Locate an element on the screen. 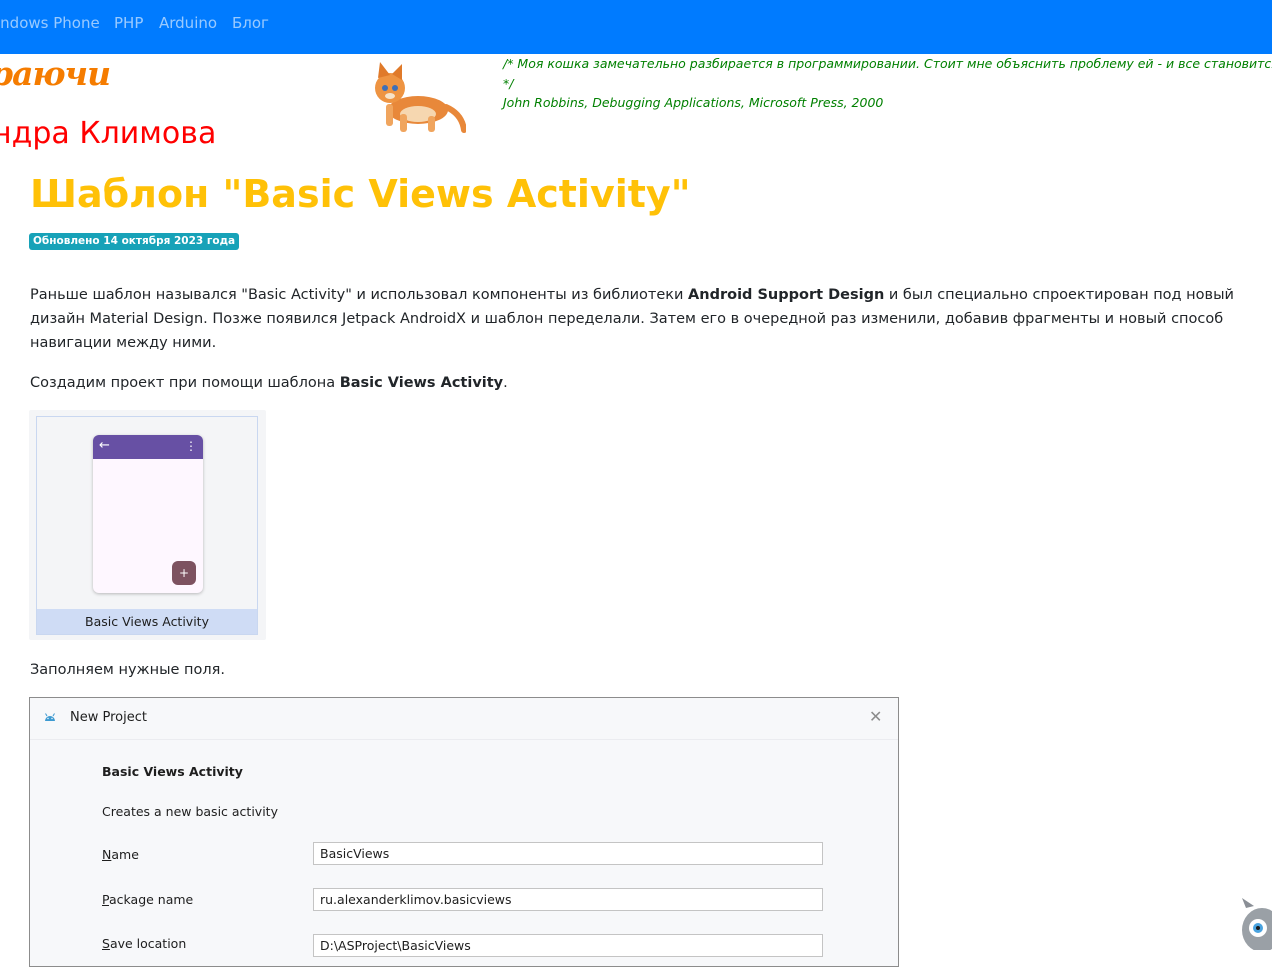 The image size is (1272, 967). page-title: Шаблон "Basic Views Activity" is located at coordinates (360, 194).